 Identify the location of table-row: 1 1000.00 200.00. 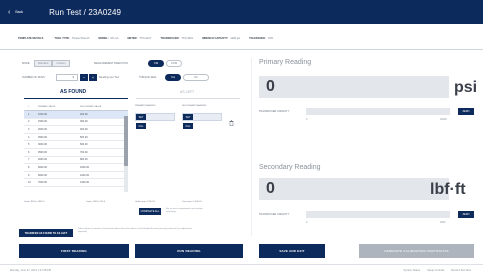
(76, 115).